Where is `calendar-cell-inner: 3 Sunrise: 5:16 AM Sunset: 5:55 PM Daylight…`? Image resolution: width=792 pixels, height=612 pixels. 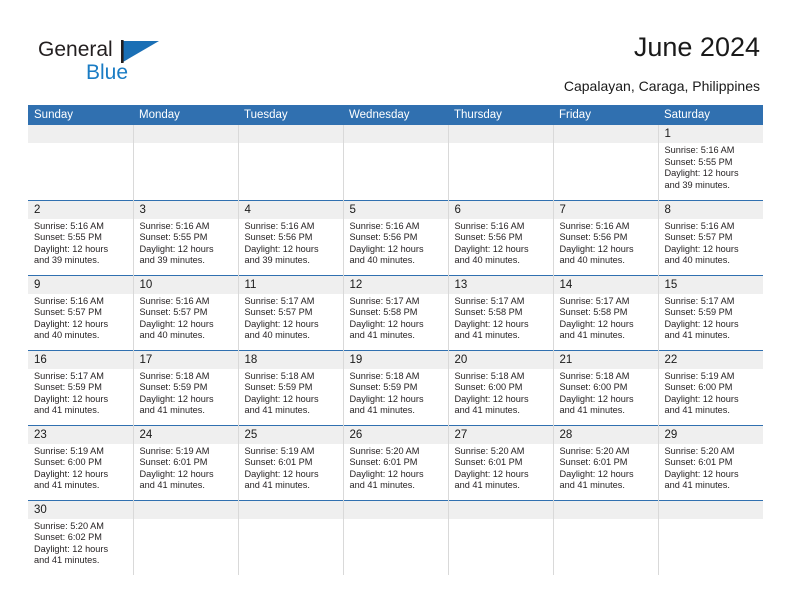 calendar-cell-inner: 3 Sunrise: 5:16 AM Sunset: 5:55 PM Daylight… is located at coordinates (185, 237).